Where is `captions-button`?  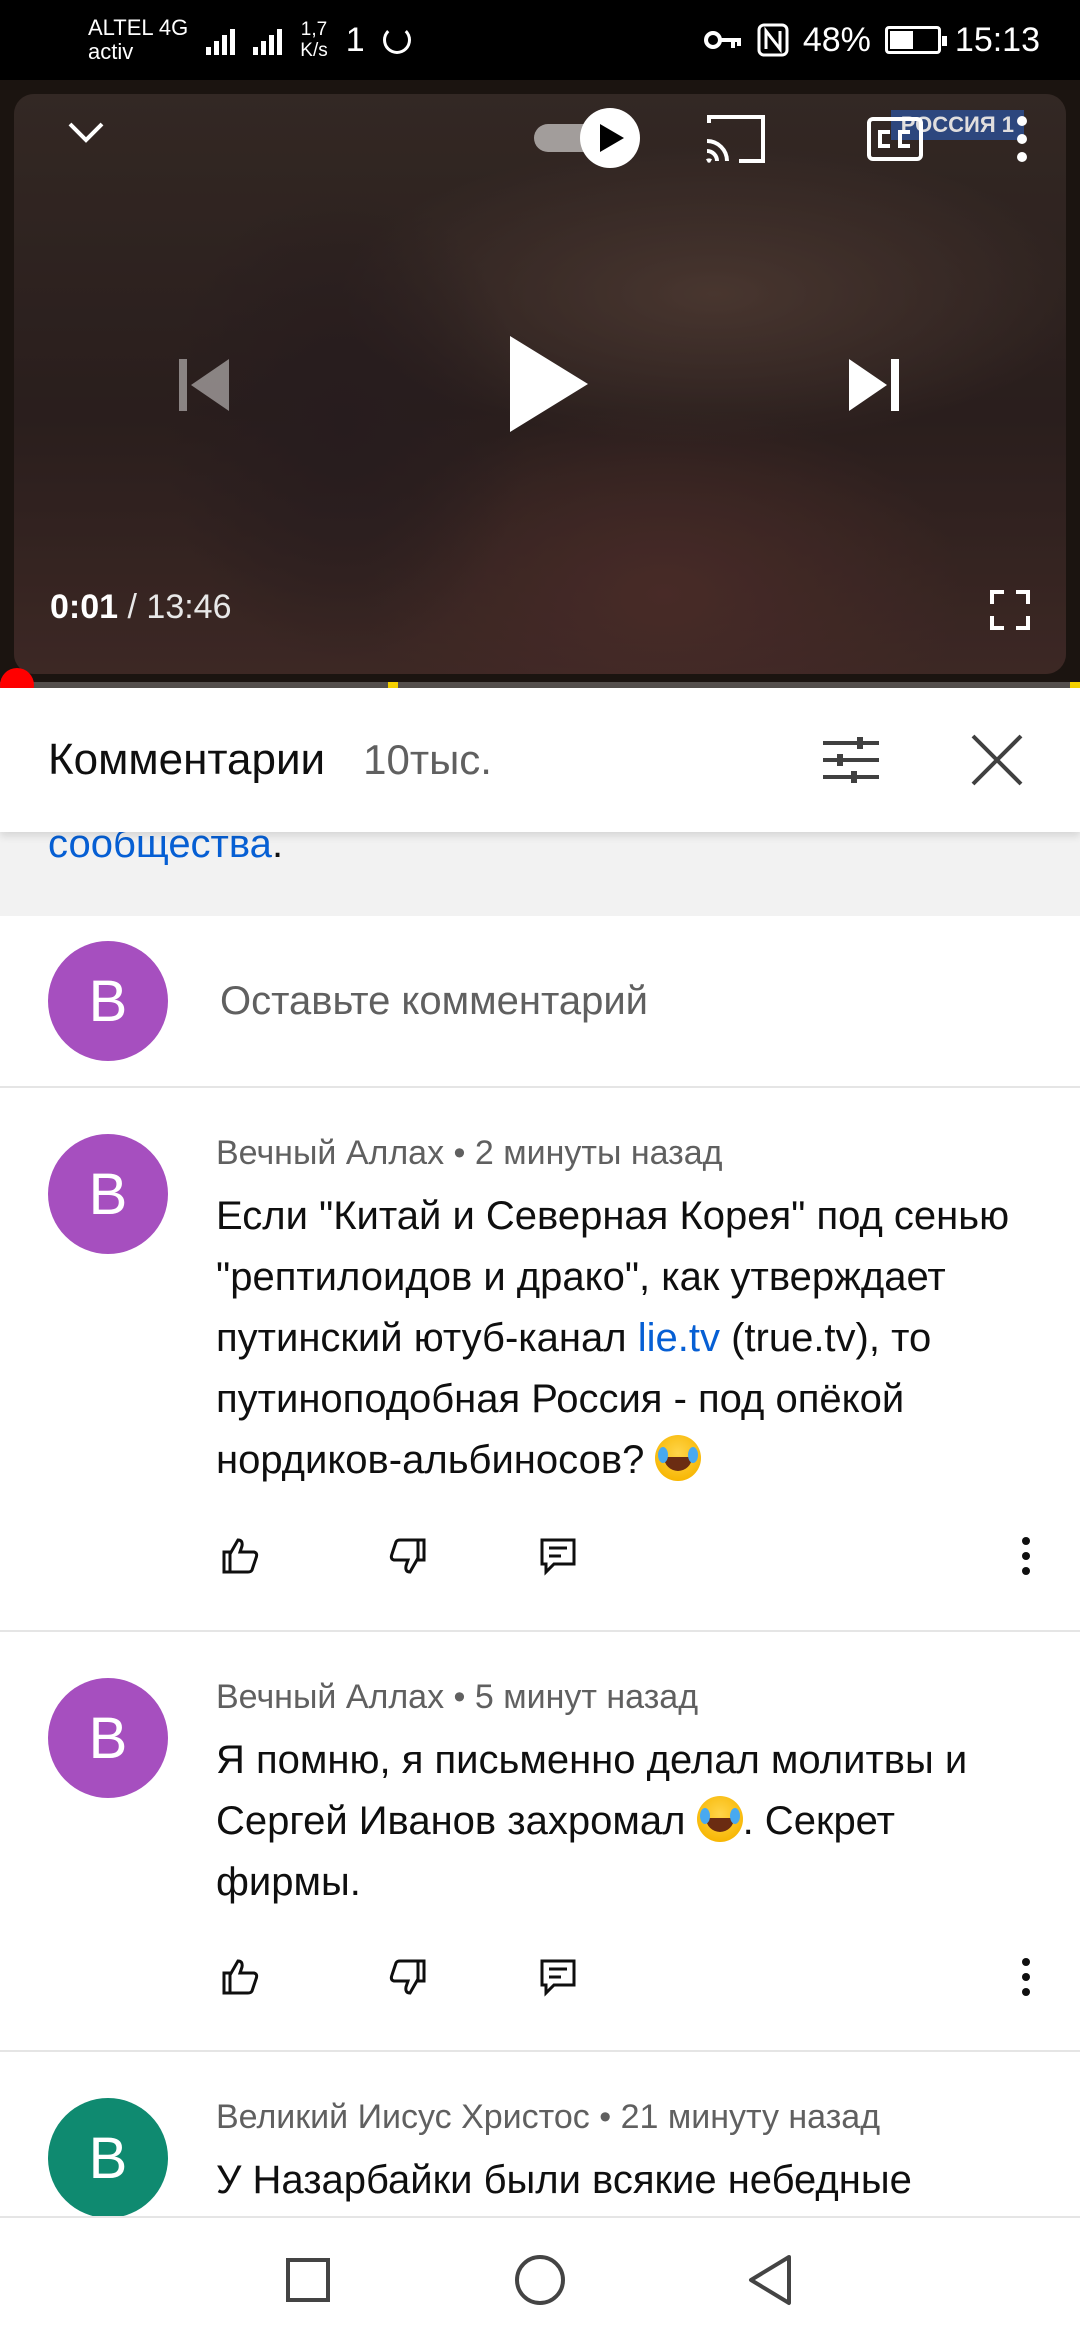 captions-button is located at coordinates (895, 139).